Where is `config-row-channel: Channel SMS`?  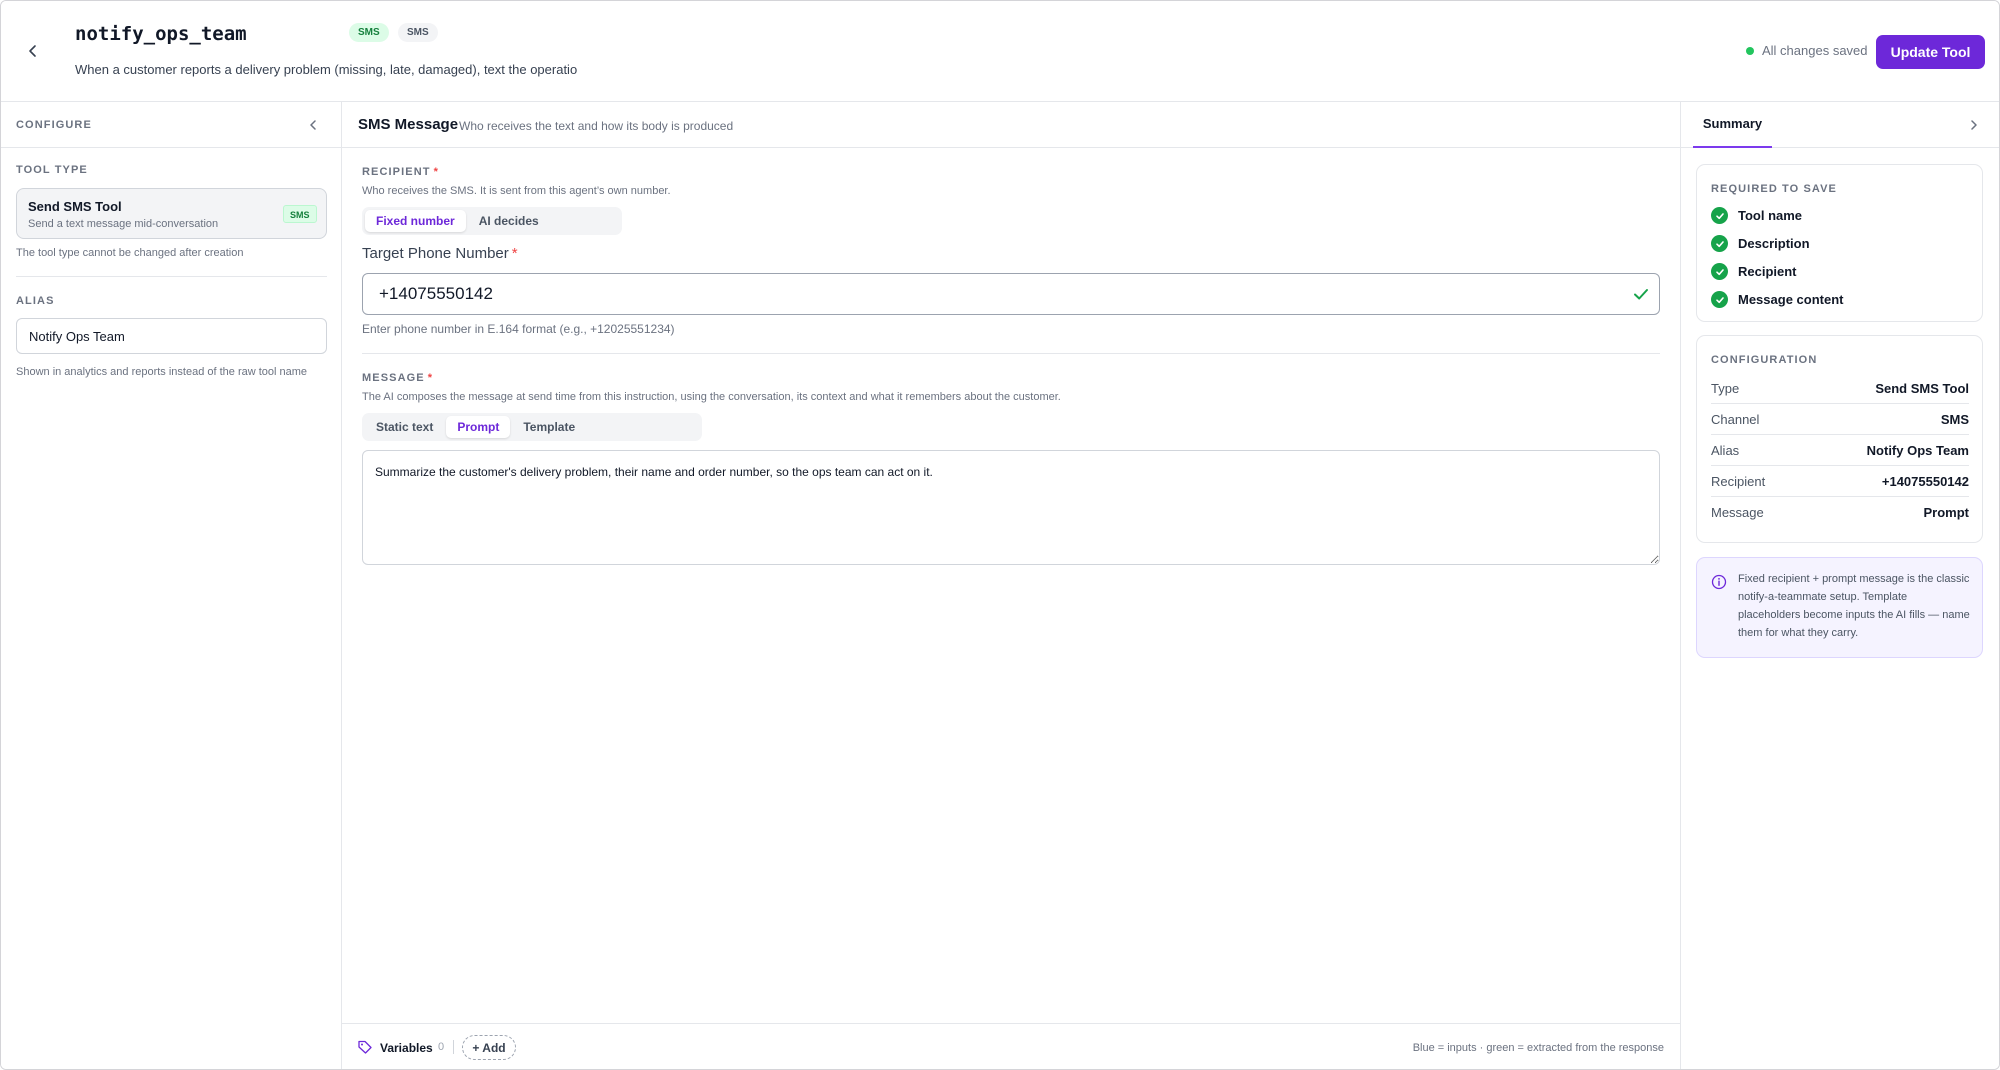
config-row-channel: Channel SMS is located at coordinates (1840, 419).